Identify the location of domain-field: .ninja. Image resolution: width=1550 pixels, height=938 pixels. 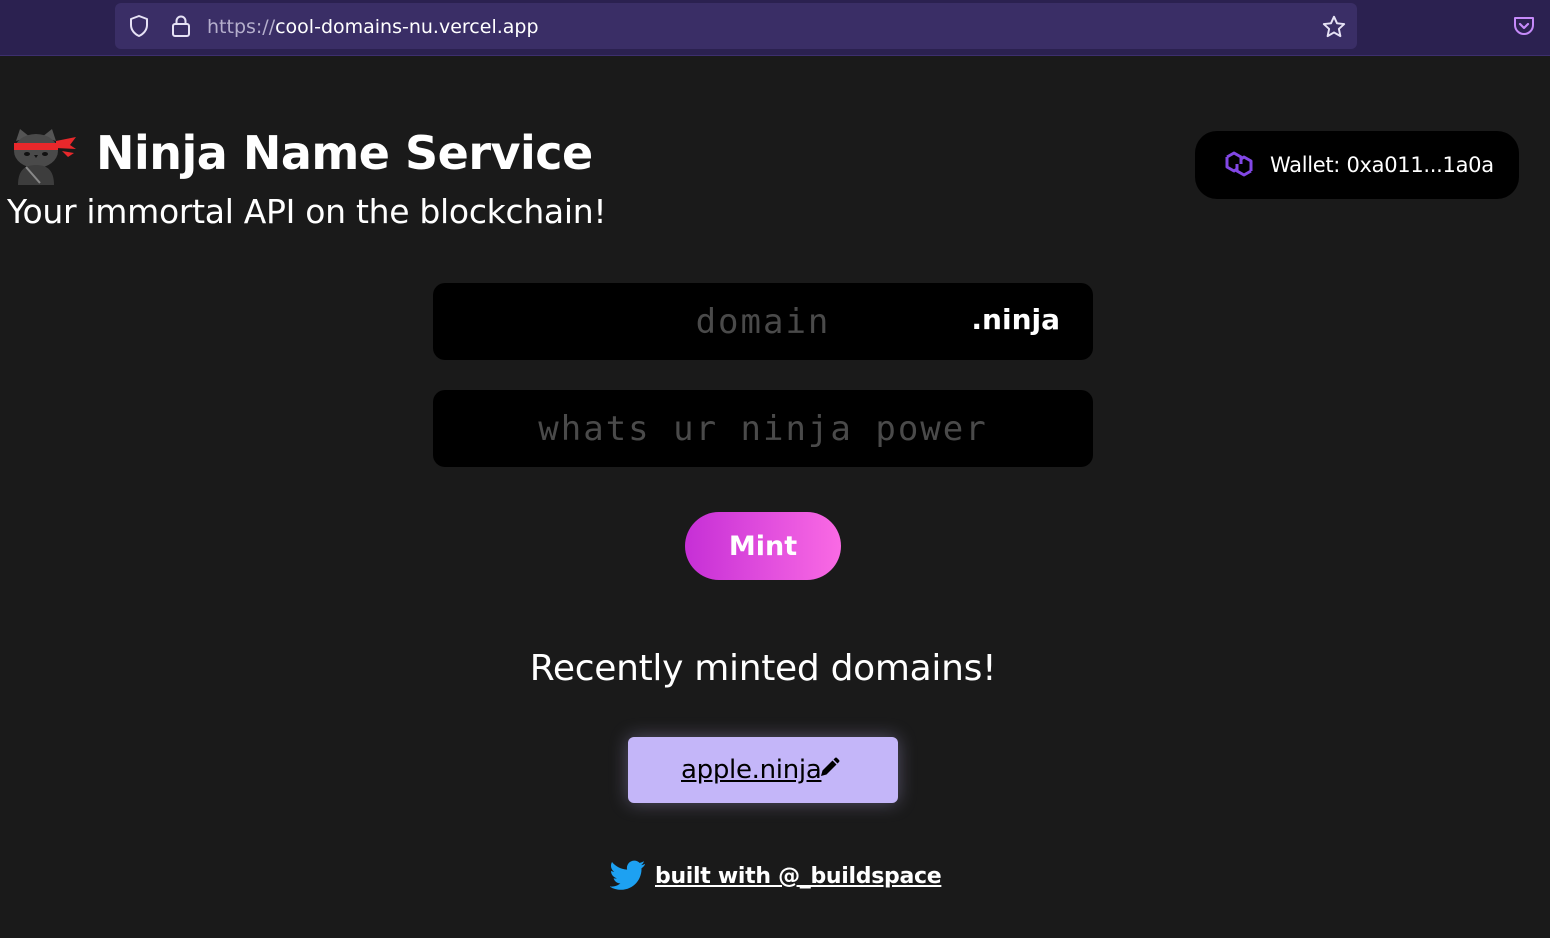
(763, 321).